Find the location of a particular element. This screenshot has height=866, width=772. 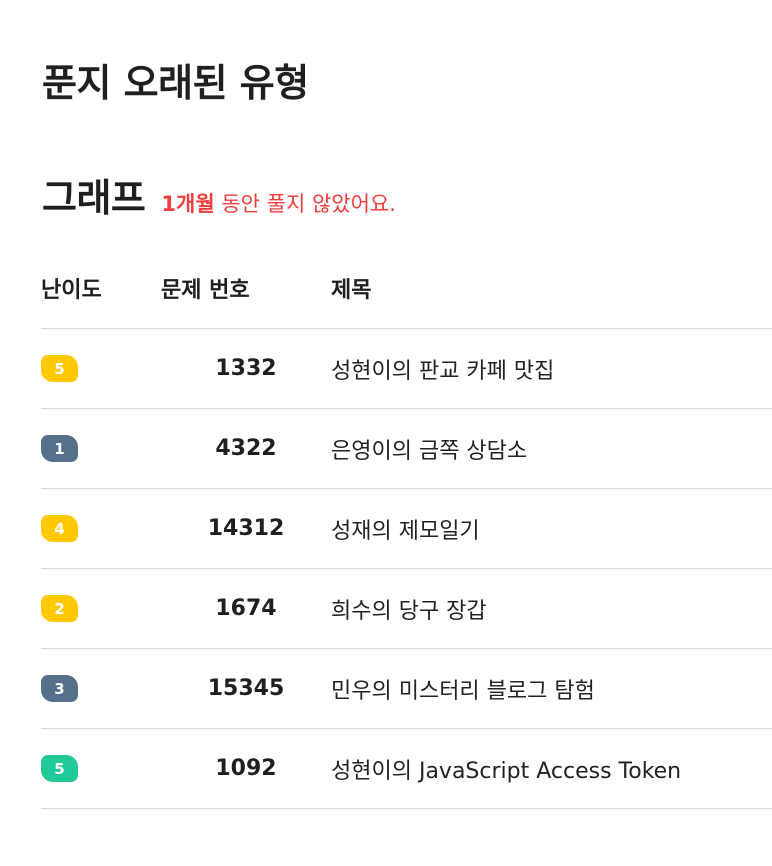

level-cell: 2 is located at coordinates (101, 608).